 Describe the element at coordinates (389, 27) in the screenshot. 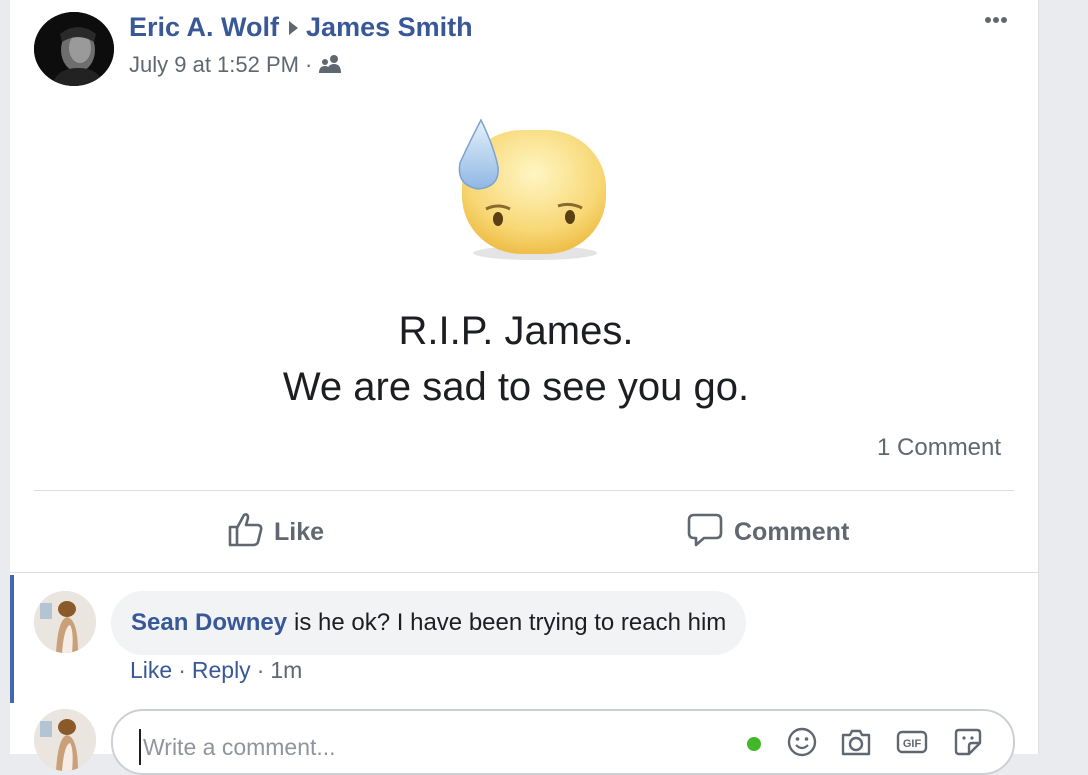

I see `post-recipient-link: James Smith` at that location.